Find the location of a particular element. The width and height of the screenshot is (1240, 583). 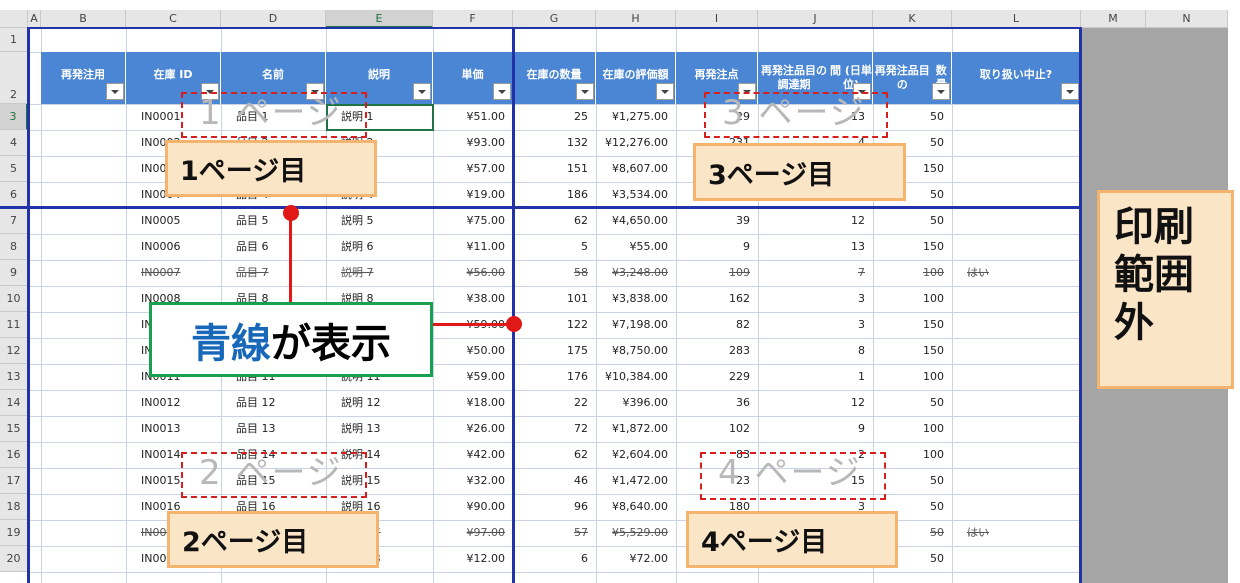

cell-price: ¥12.00 is located at coordinates (469, 559).